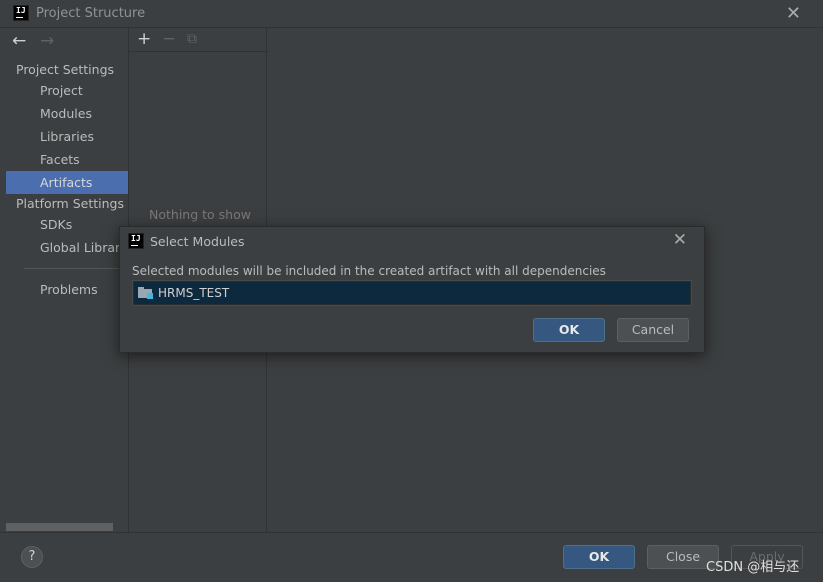 The image size is (823, 582). Describe the element at coordinates (21, 13) in the screenshot. I see `intellij-app-icon: IJ` at that location.